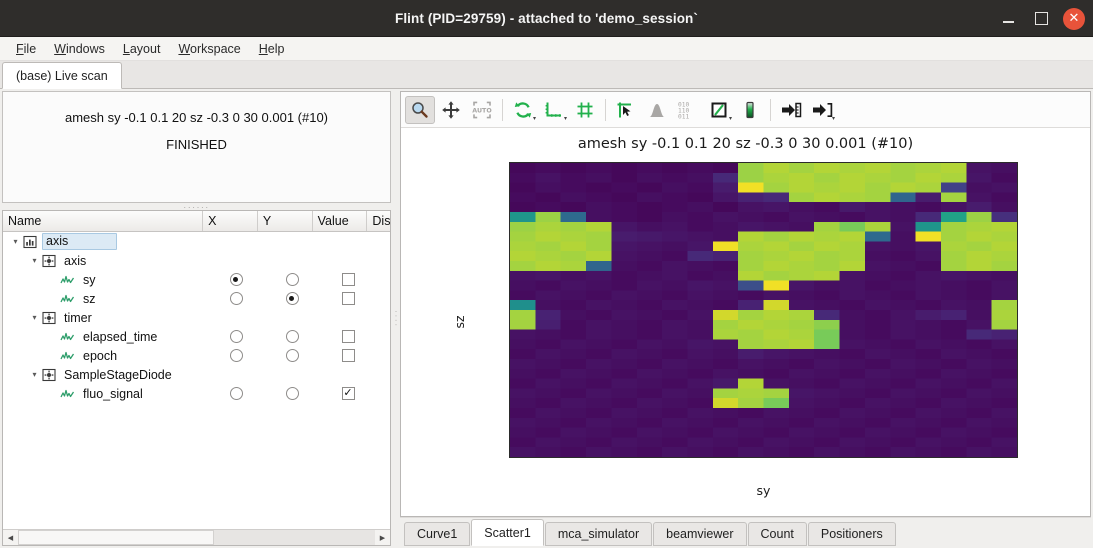 The height and width of the screenshot is (548, 1093). What do you see at coordinates (196, 206) in the screenshot?
I see `horizontal-splitter: ······` at bounding box center [196, 206].